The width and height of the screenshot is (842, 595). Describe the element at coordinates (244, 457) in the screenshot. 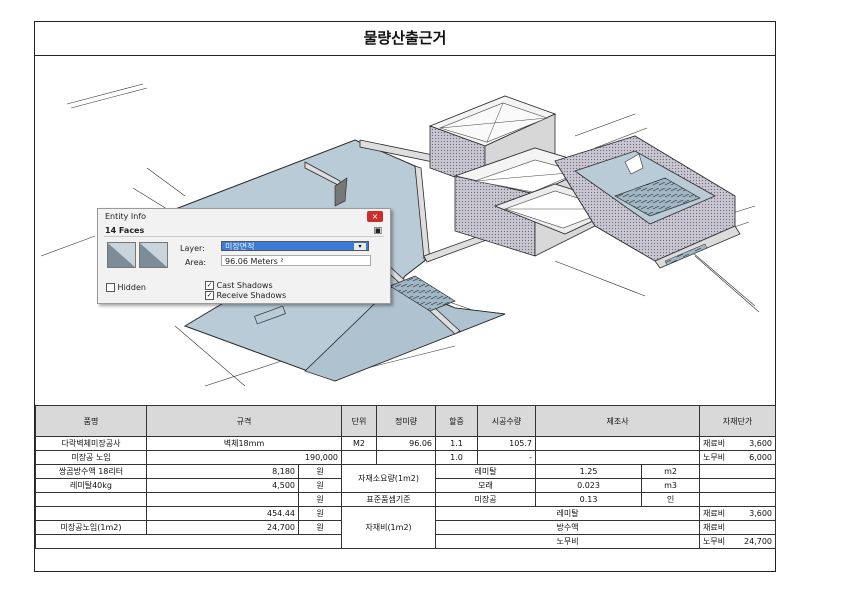

I see `cell-spec: 190,000` at that location.